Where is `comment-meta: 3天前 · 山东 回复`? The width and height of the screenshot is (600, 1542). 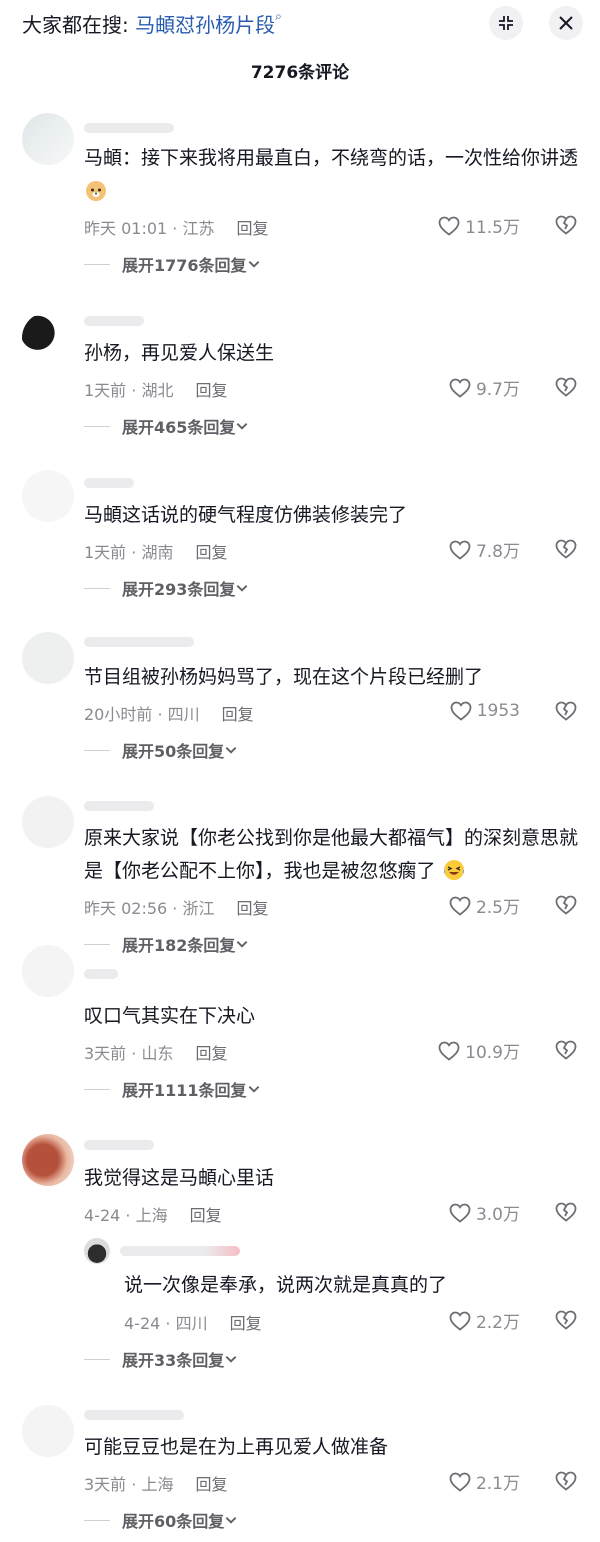
comment-meta: 3天前 · 山东 回复 is located at coordinates (155, 1052).